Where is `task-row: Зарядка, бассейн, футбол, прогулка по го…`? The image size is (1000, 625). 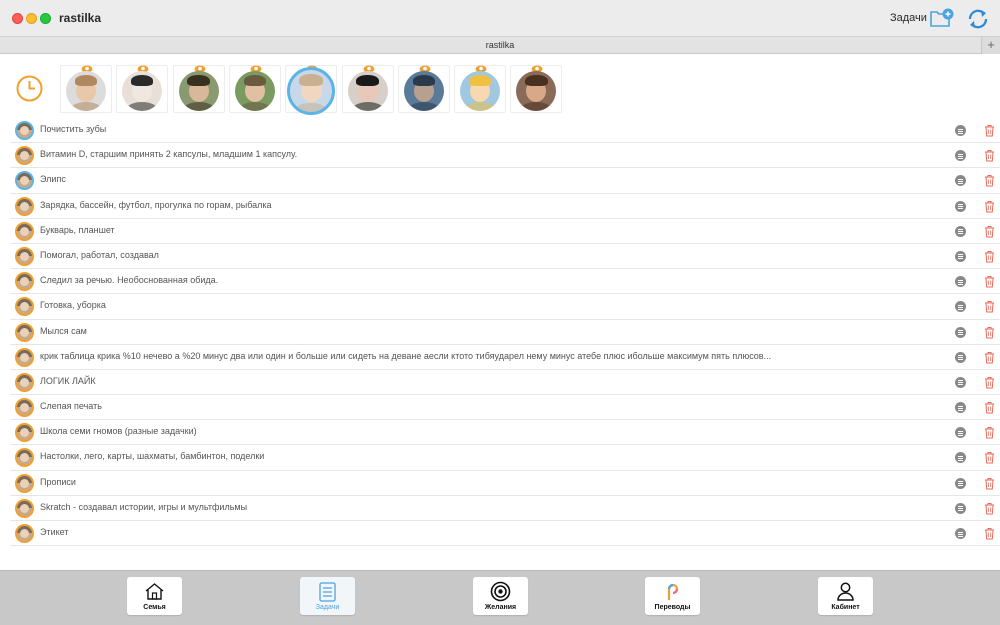
task-row: Зарядка, бассейн, футбол, прогулка по го… is located at coordinates (505, 206).